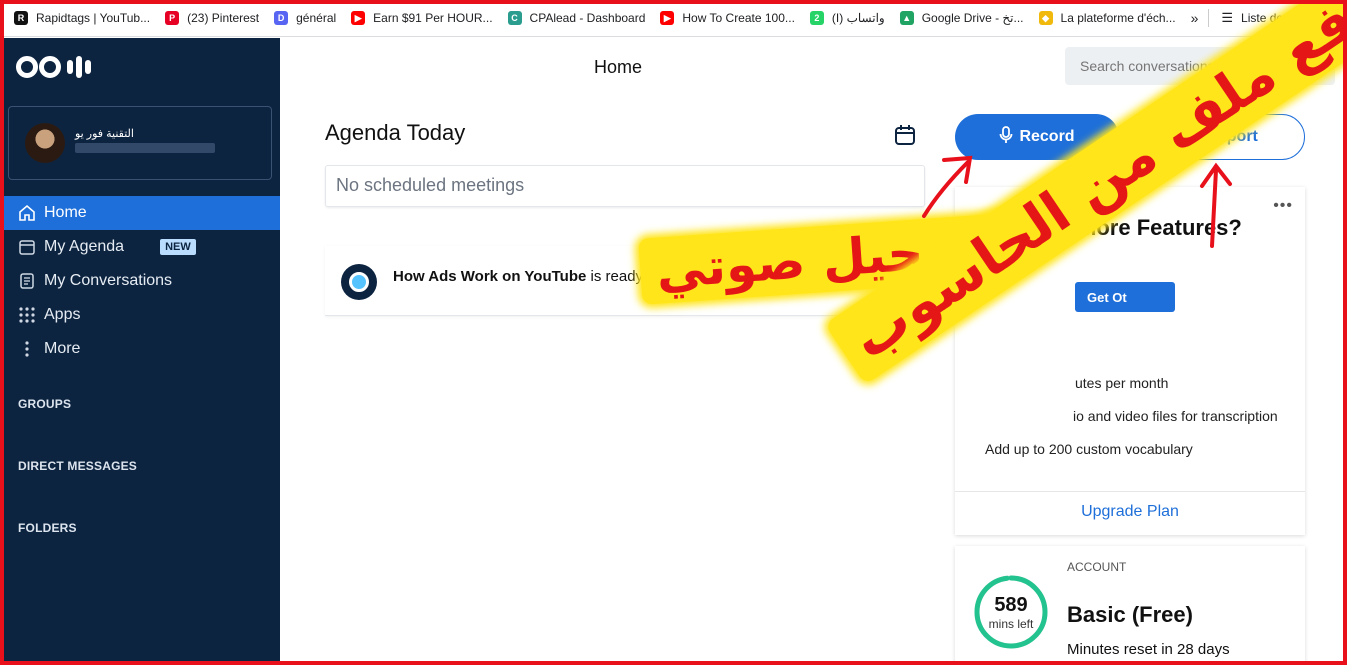 This screenshot has height=665, width=1347. Describe the element at coordinates (104, 134) in the screenshot. I see `profile-name: التقنية فور يو` at that location.